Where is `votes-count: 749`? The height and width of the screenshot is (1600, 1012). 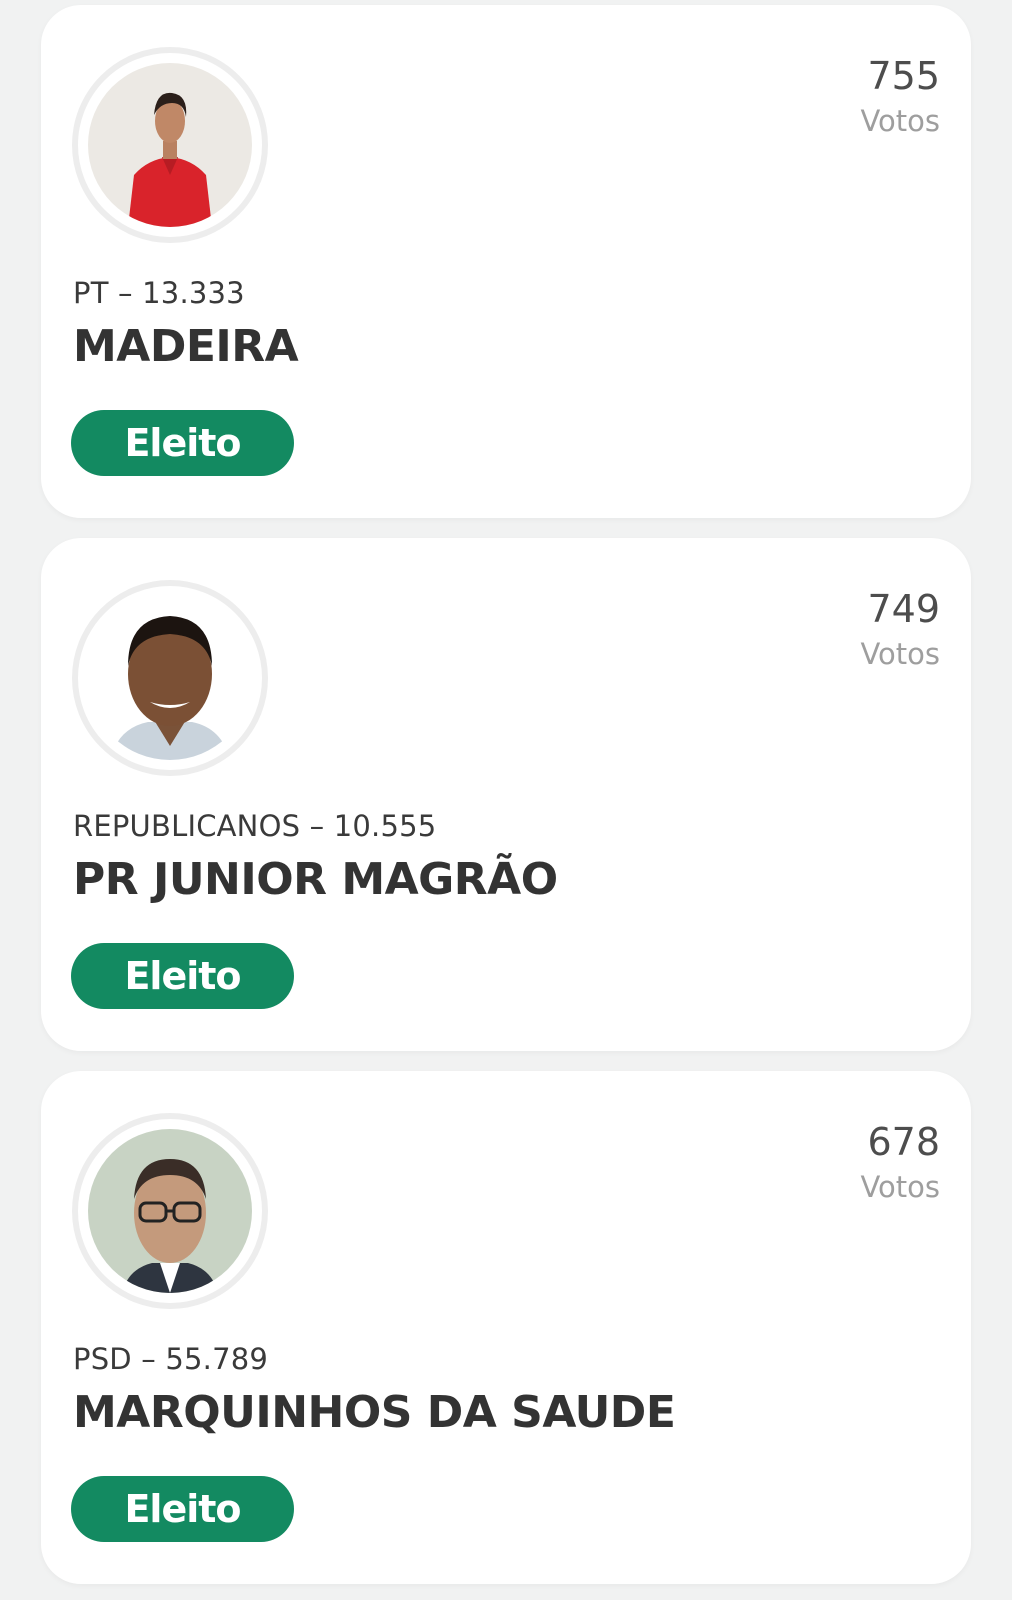
votes-count: 749 is located at coordinates (903, 609).